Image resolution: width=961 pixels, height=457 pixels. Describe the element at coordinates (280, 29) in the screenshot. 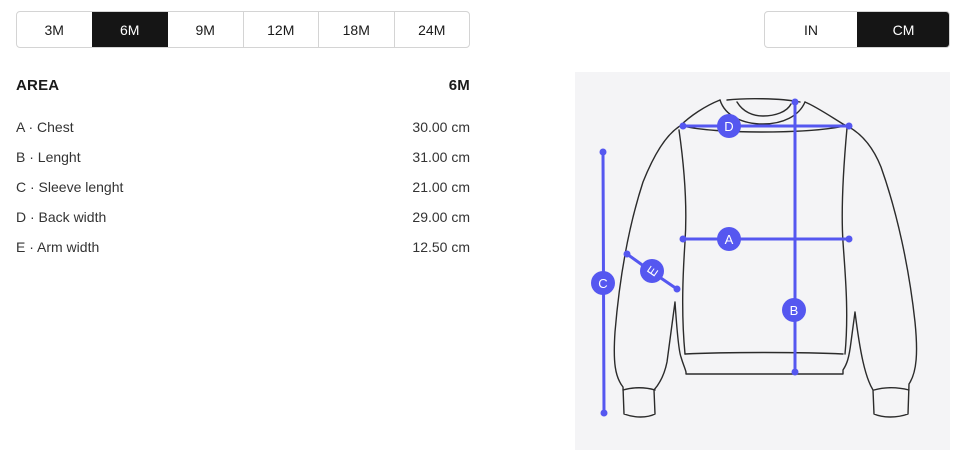

I see `size-option-12m: 12M` at that location.